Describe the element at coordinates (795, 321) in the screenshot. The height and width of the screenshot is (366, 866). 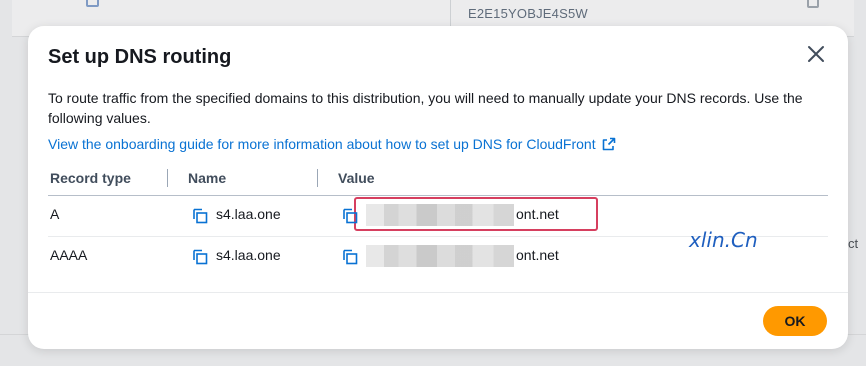
I see `ok-button: OK` at that location.